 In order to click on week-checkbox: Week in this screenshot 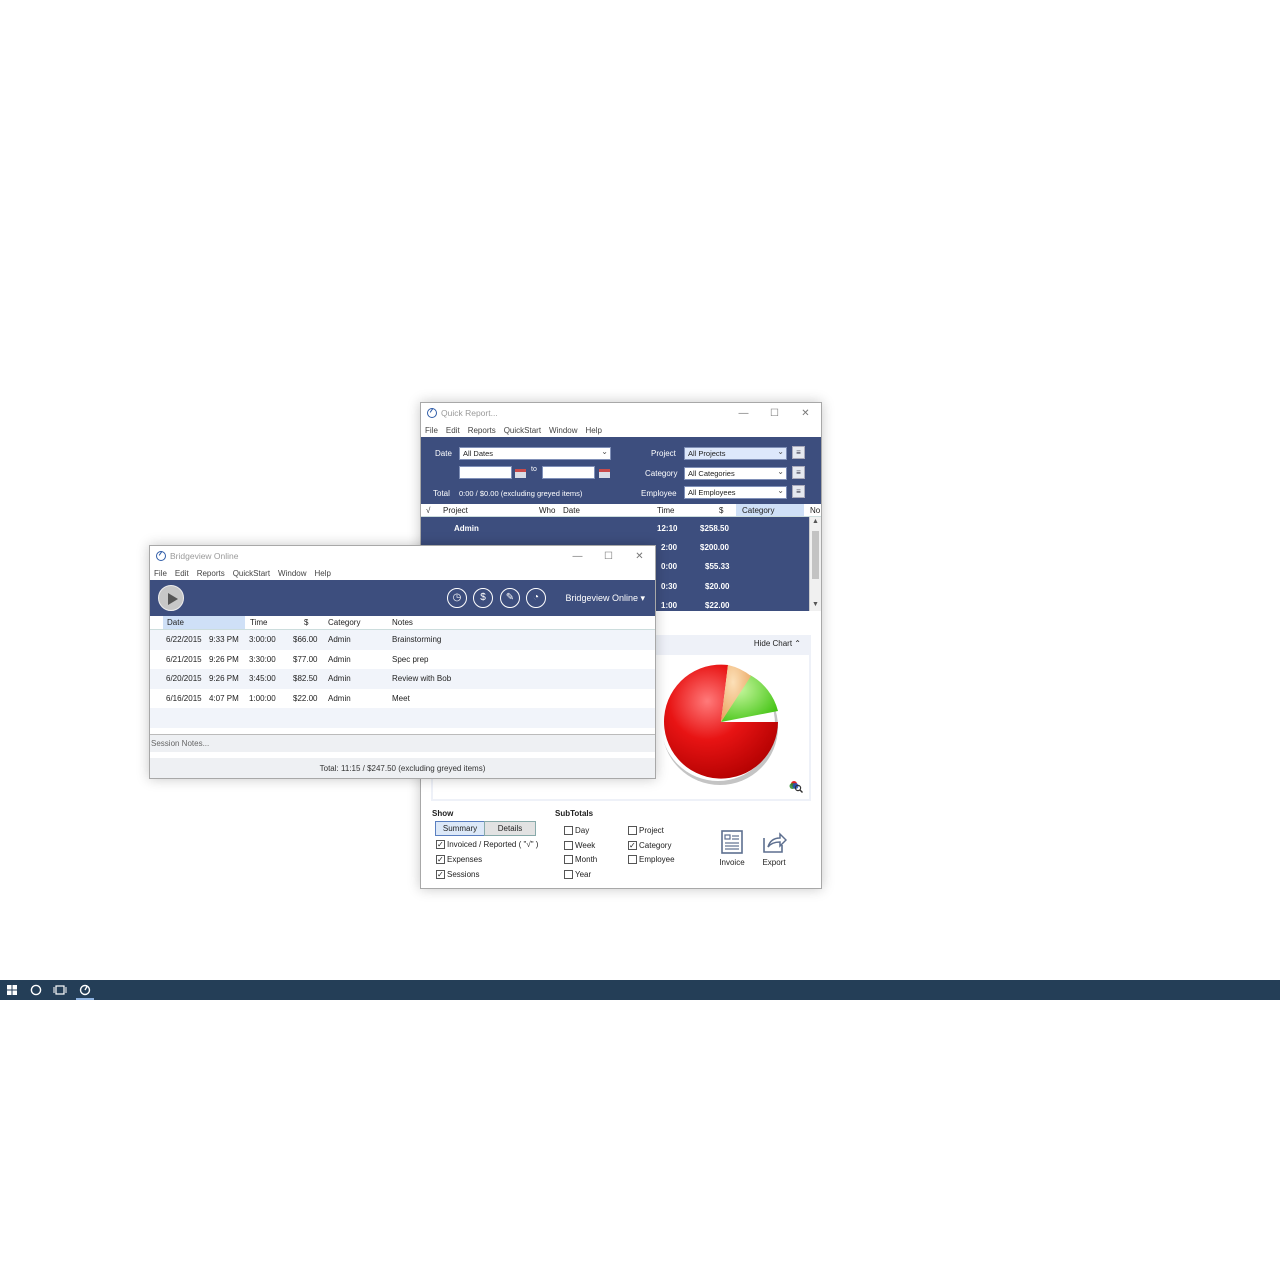, I will do `click(579, 845)`.